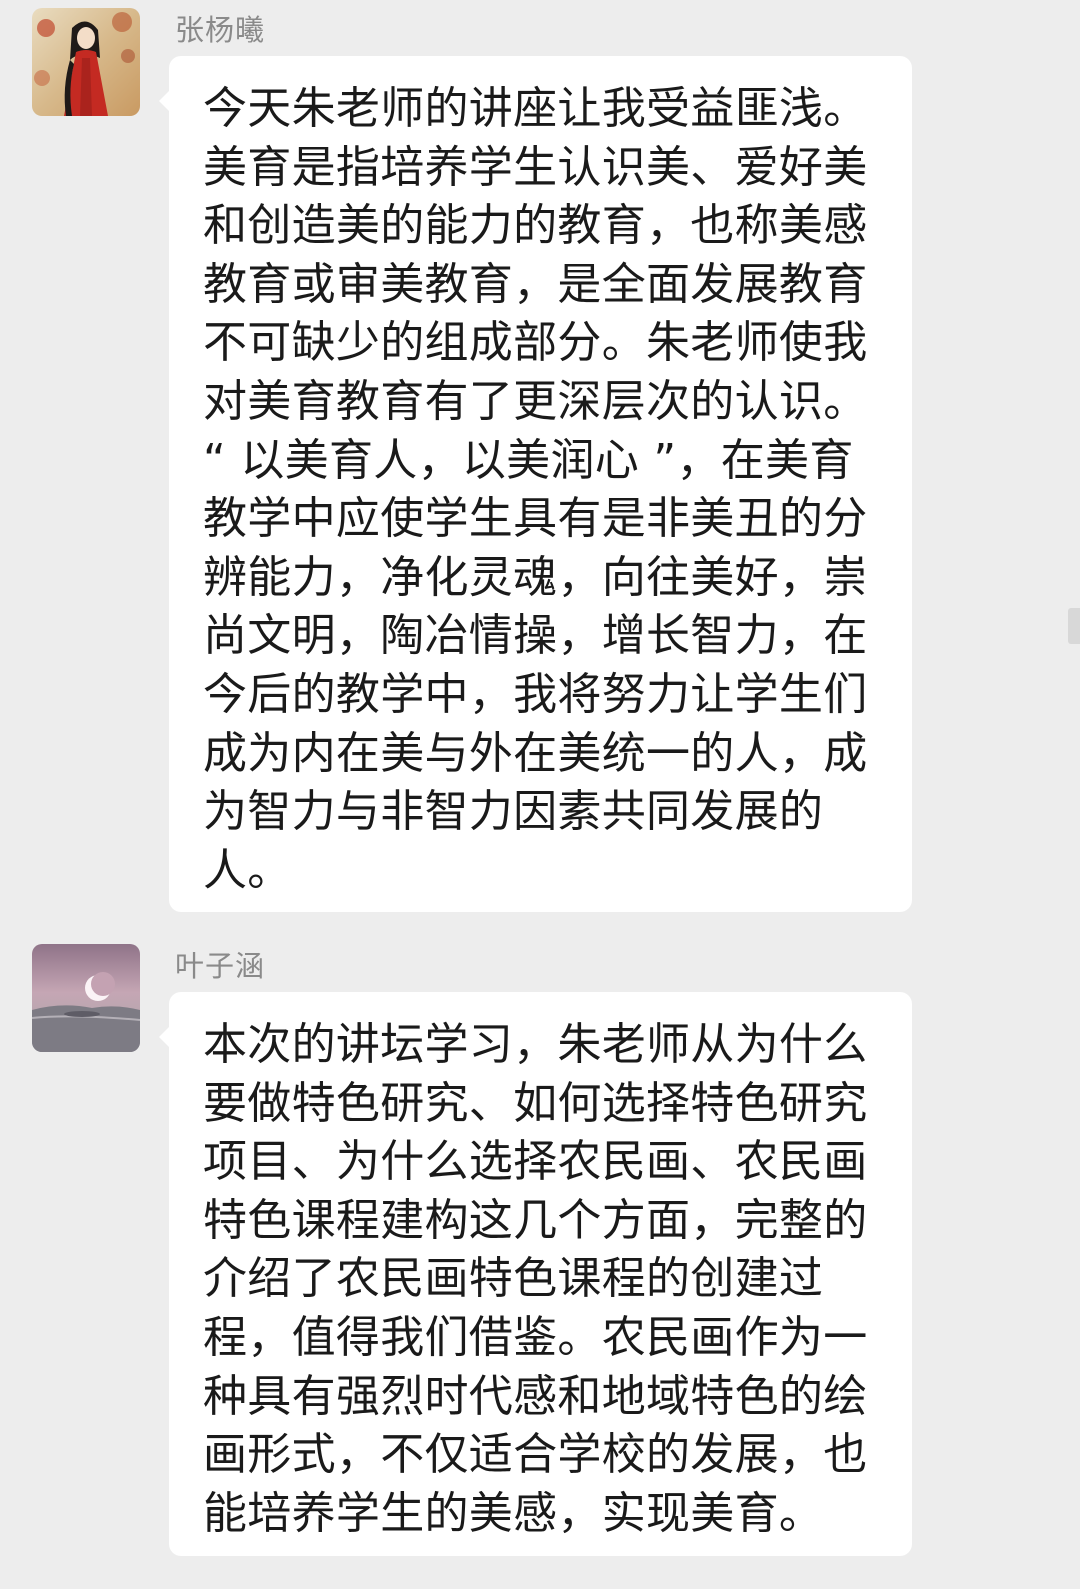  I want to click on avatar-moon-landscape-icon, so click(86, 998).